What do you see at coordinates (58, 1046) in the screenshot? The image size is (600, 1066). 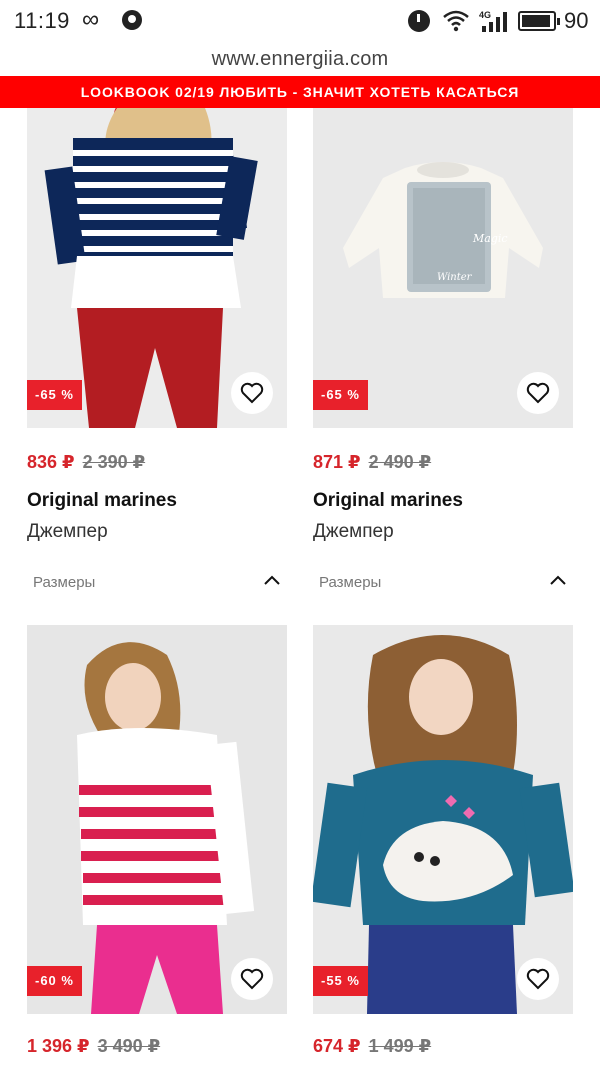 I see `current-price: 1 396 ₽` at bounding box center [58, 1046].